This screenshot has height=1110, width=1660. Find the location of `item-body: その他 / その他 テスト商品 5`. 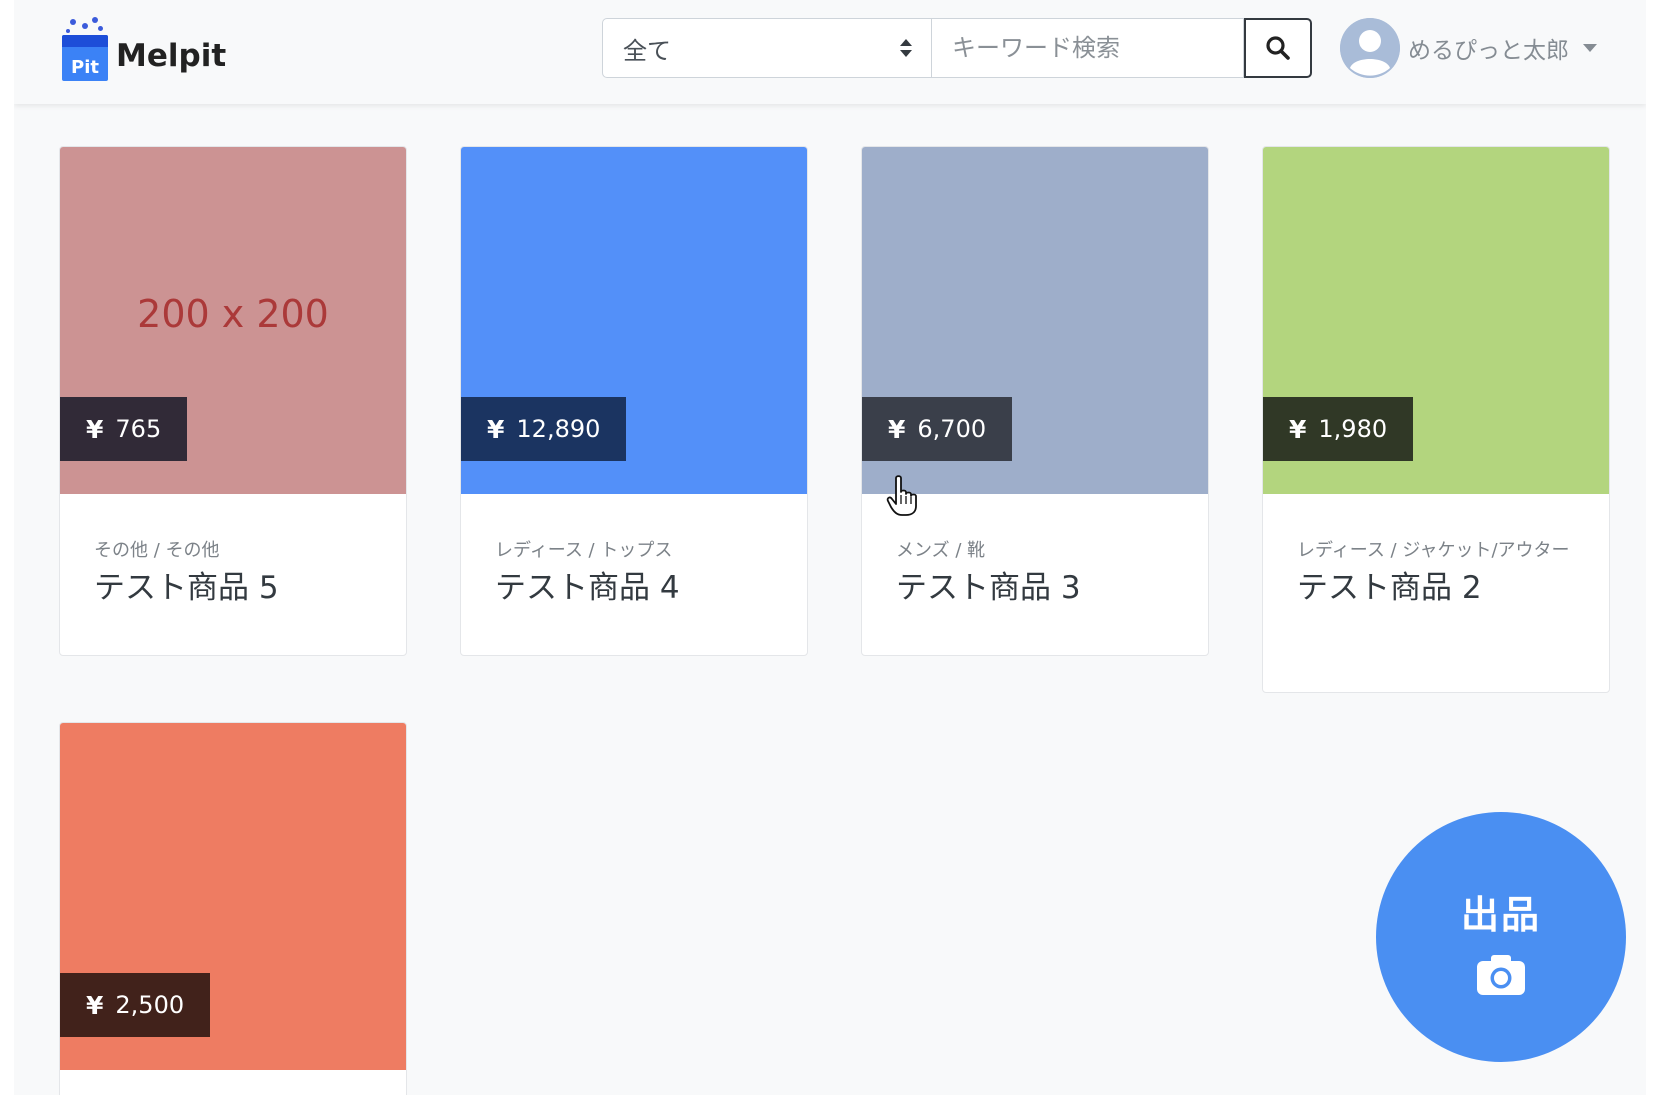

item-body: その他 / その他 テスト商品 5 is located at coordinates (233, 551).